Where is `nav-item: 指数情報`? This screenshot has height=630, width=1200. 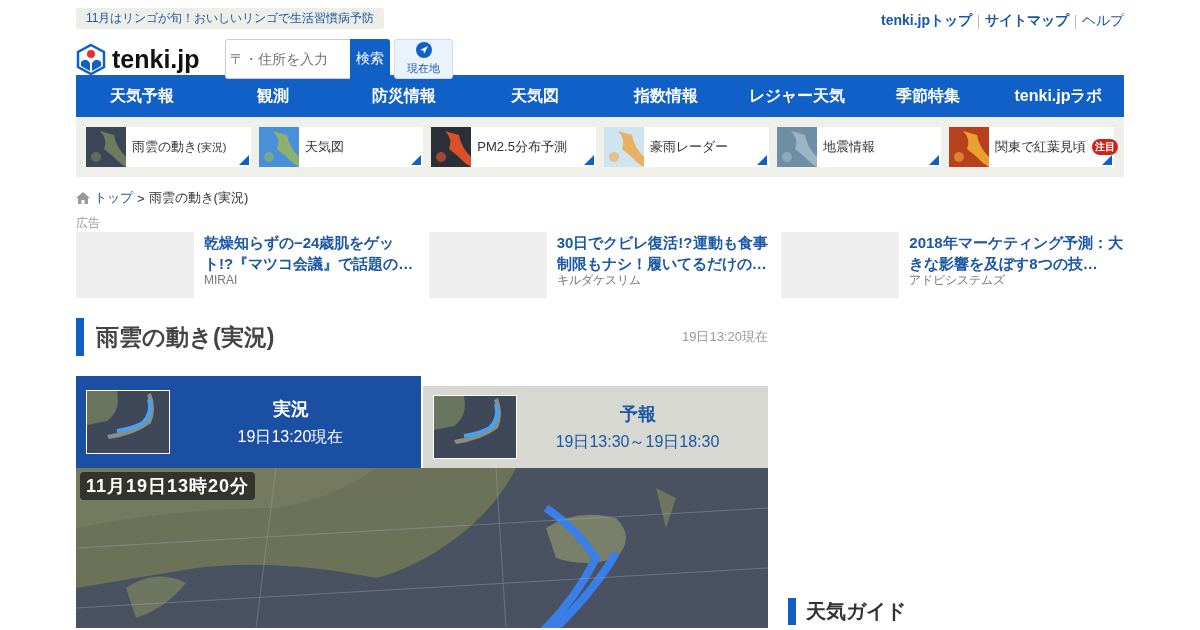
nav-item: 指数情報 is located at coordinates (665, 96).